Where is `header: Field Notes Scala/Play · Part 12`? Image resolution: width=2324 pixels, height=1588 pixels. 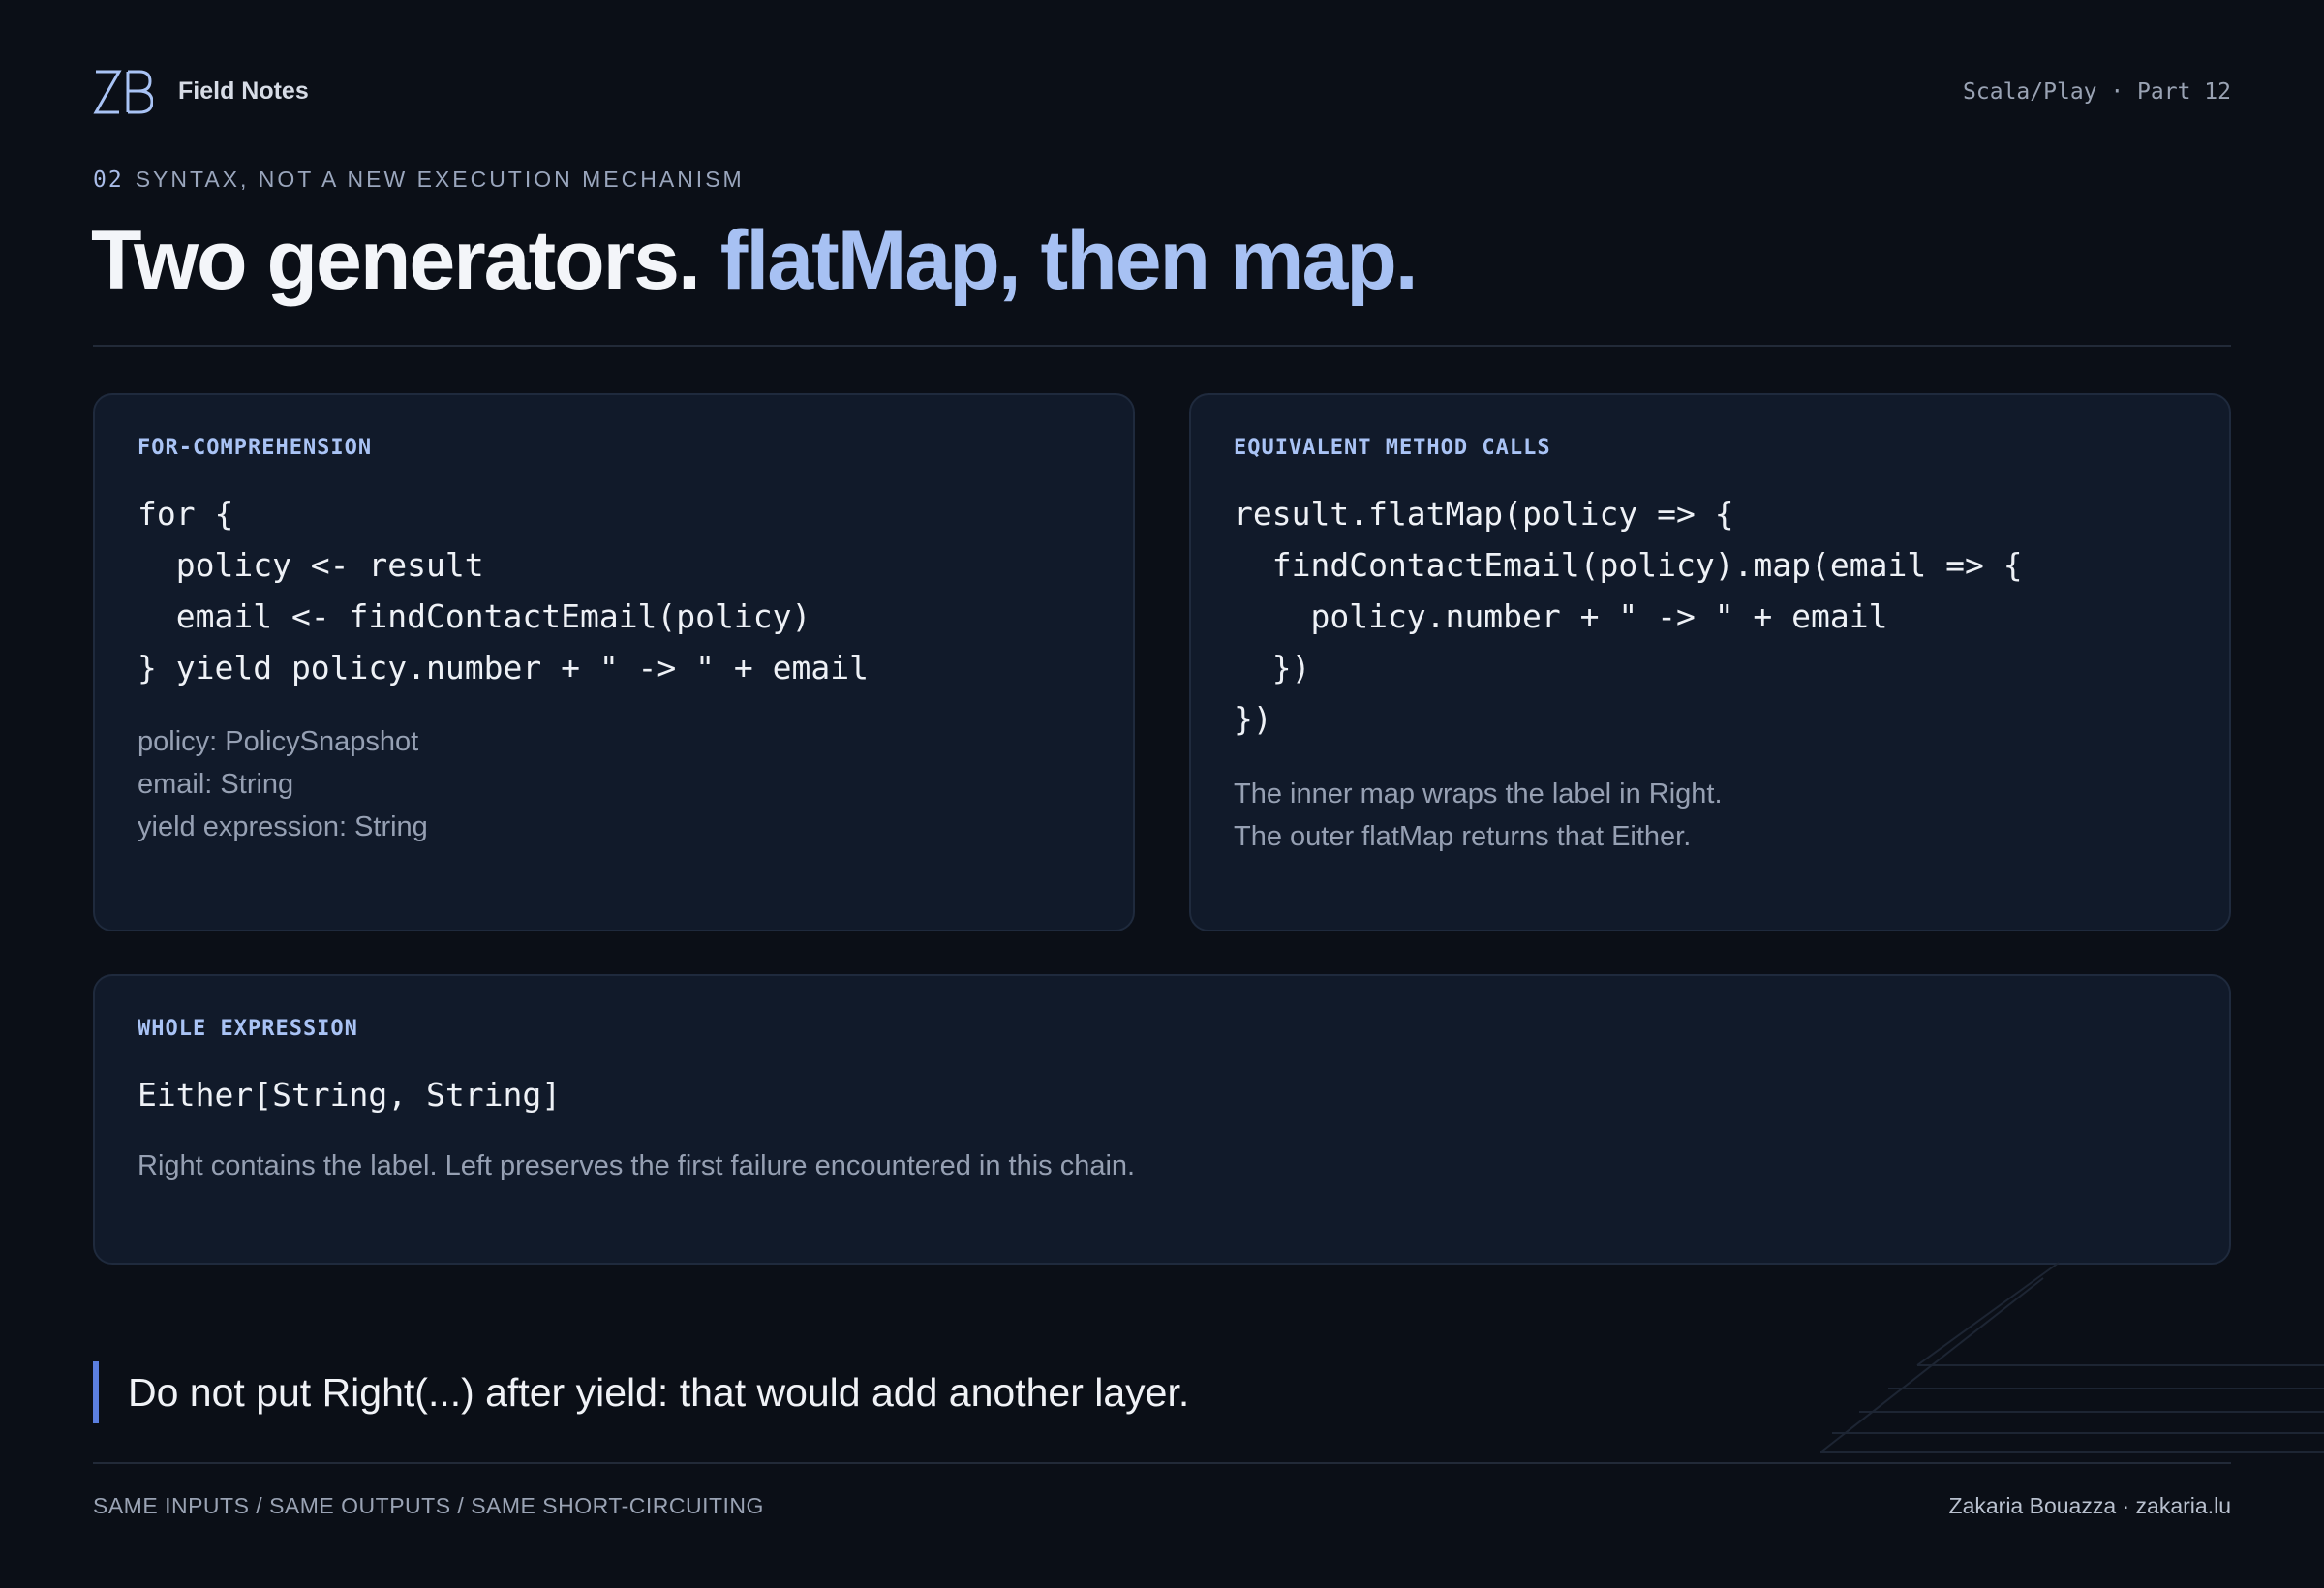
header: Field Notes Scala/Play · Part 12 is located at coordinates (1162, 91).